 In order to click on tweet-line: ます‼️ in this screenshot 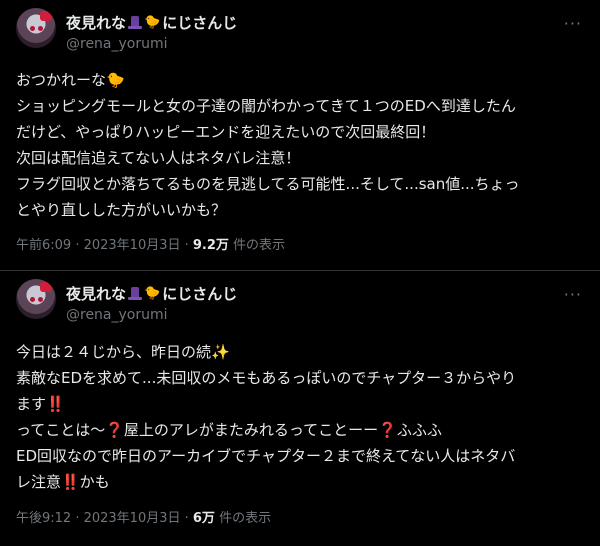, I will do `click(40, 404)`.